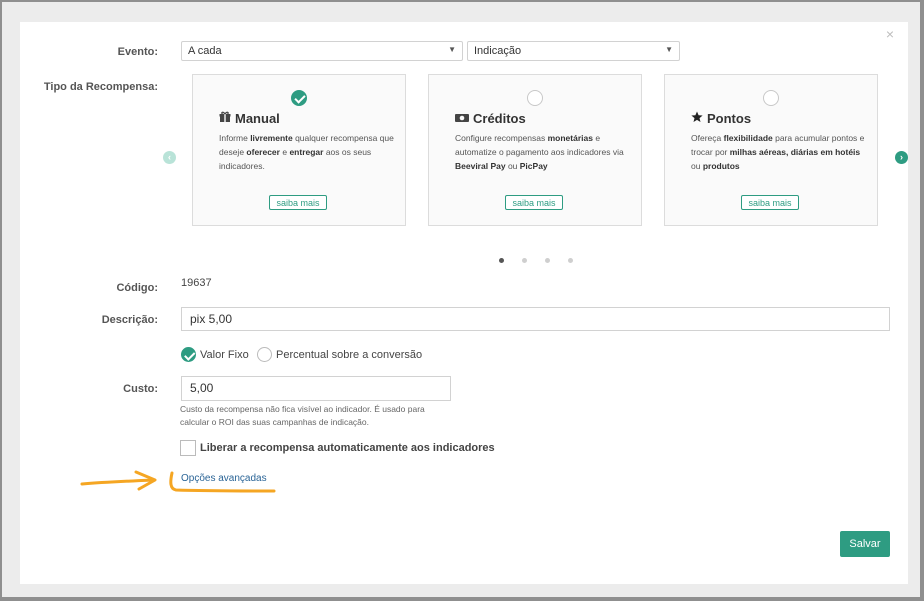 The image size is (924, 601). I want to click on star-icon, so click(697, 118).